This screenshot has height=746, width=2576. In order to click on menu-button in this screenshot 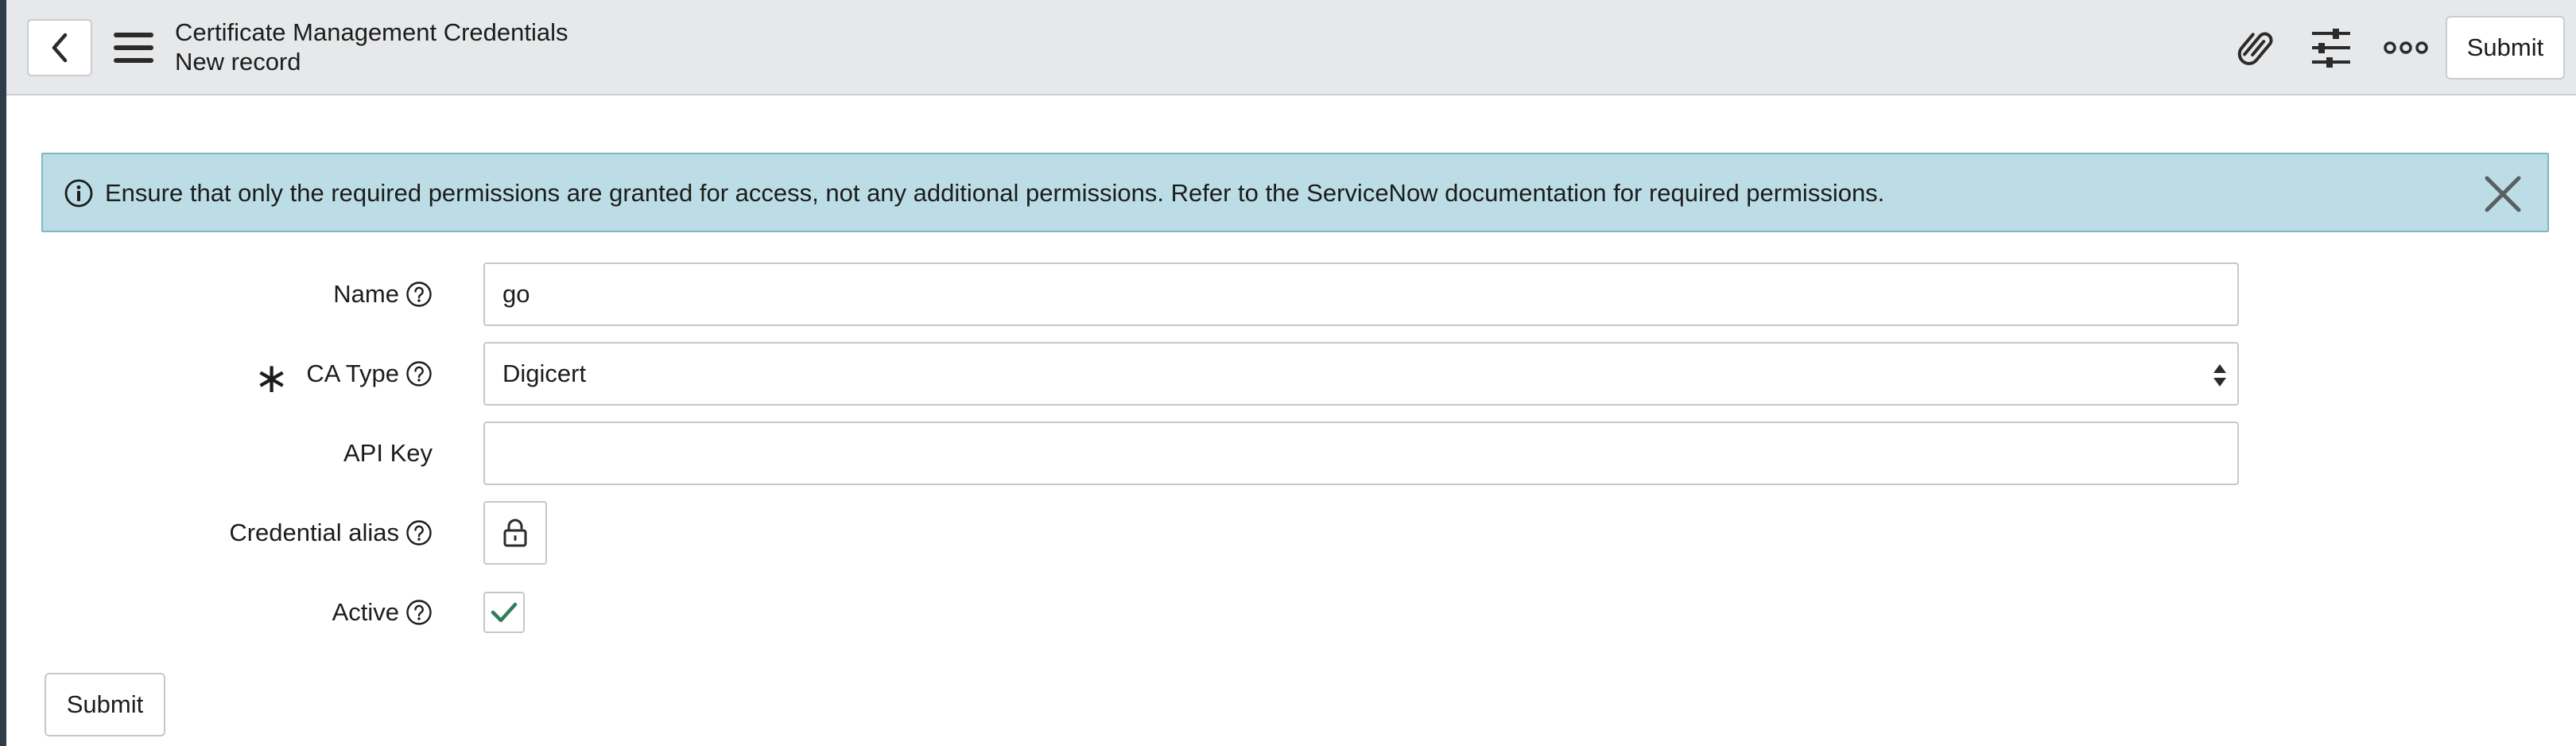, I will do `click(133, 47)`.